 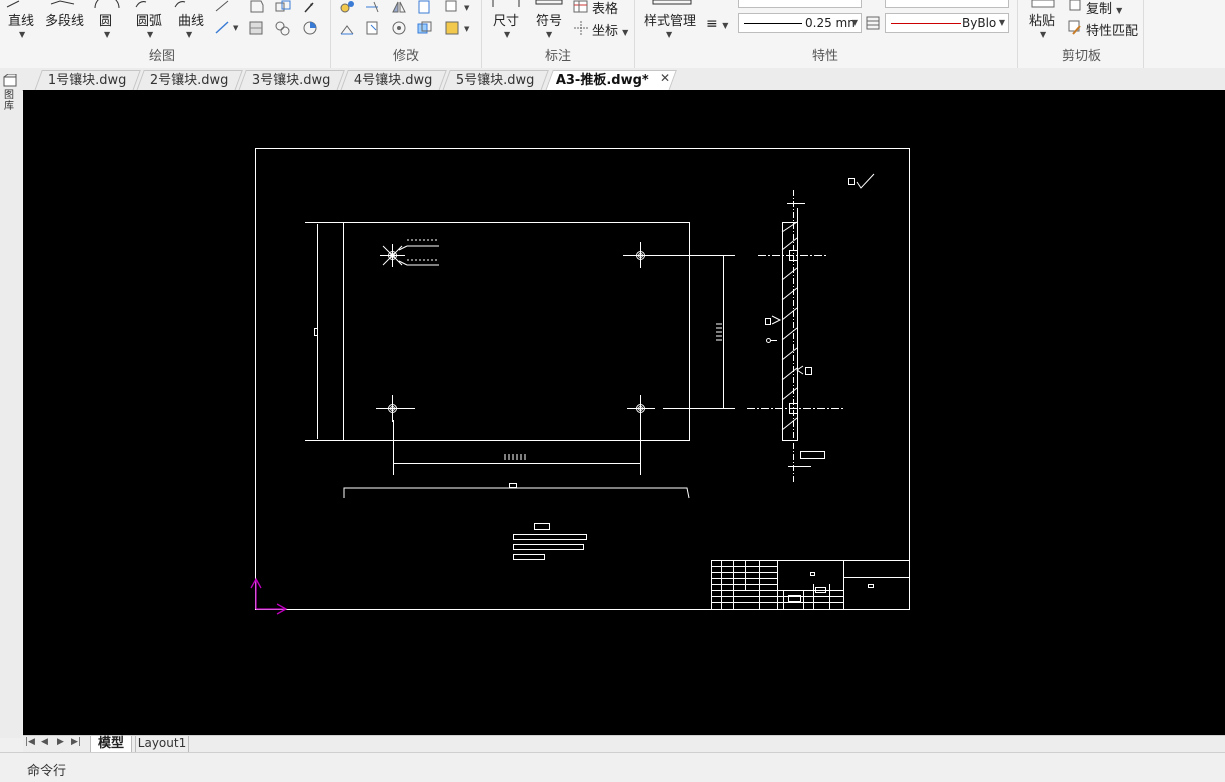 What do you see at coordinates (717, 24) in the screenshot?
I see `linetype-icon: ≡ ▼` at bounding box center [717, 24].